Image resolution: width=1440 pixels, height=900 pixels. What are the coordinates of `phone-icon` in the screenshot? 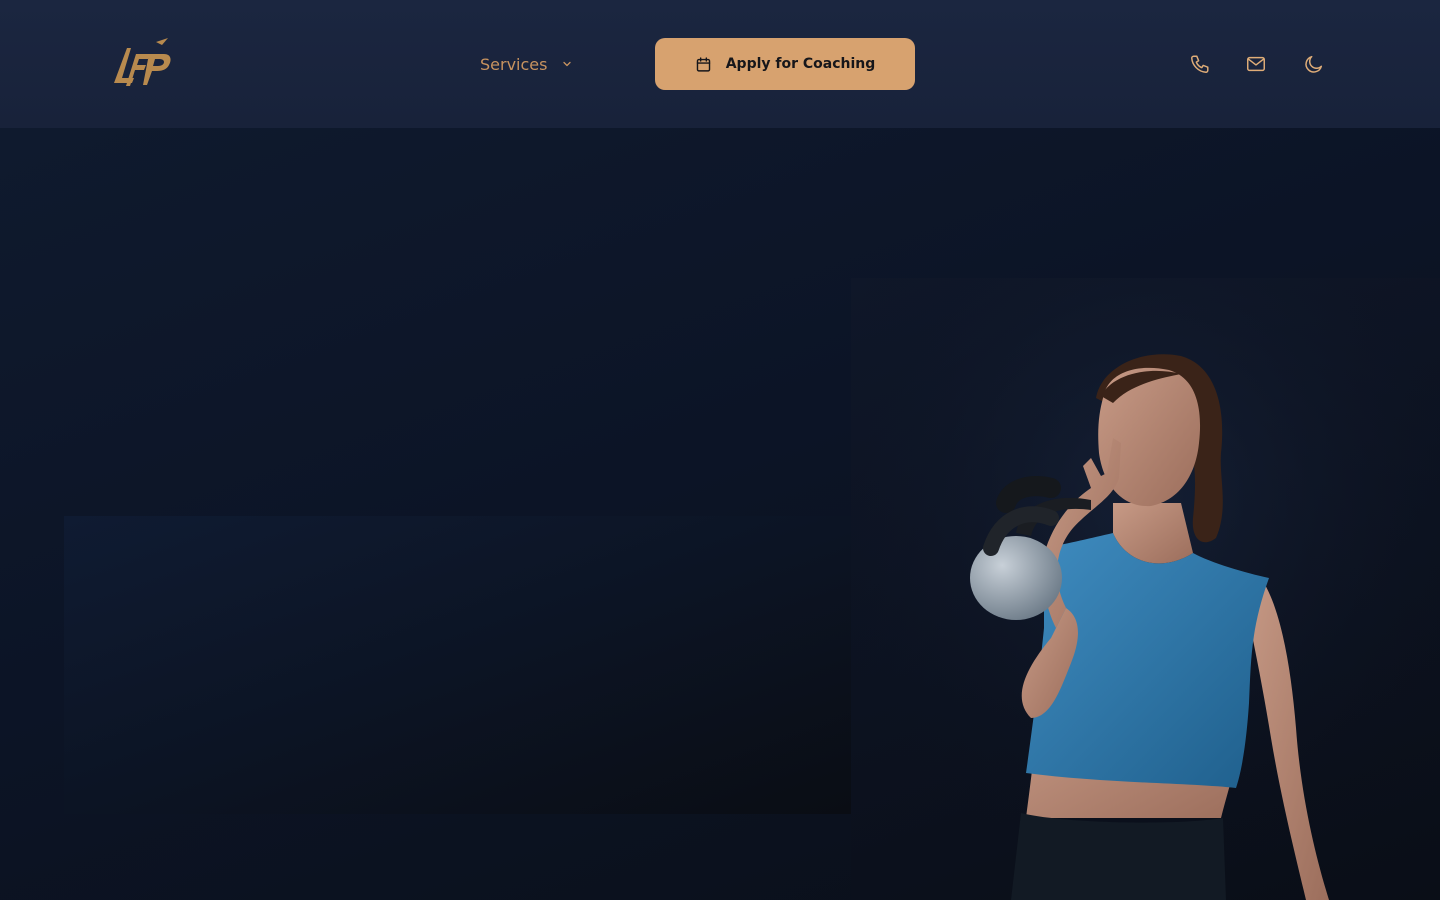 It's located at (1200, 64).